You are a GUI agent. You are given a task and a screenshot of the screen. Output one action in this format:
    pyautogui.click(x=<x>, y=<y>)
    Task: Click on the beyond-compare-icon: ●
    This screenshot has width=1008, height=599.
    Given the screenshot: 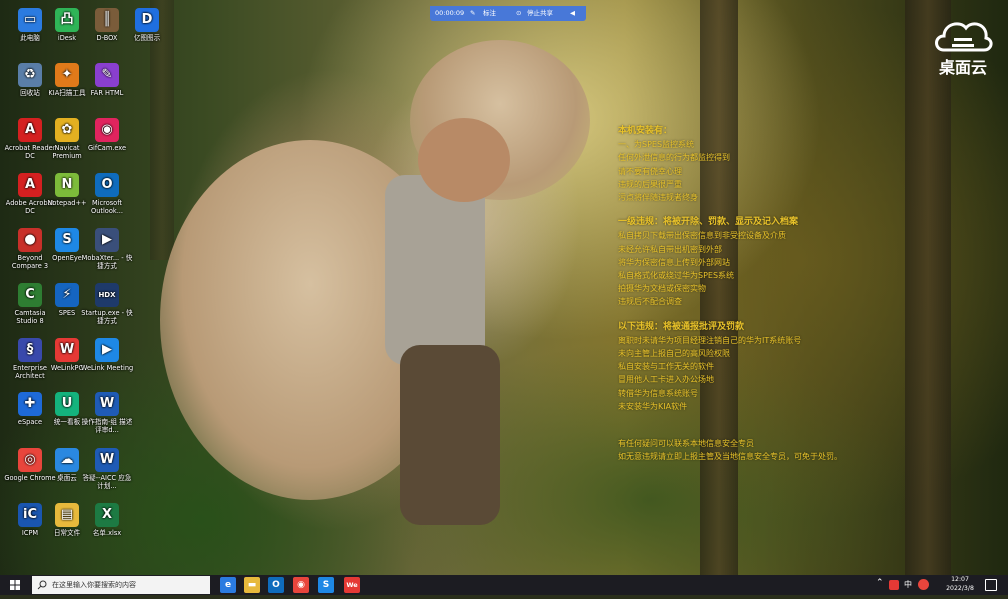 What is the action you would take?
    pyautogui.click(x=30, y=240)
    